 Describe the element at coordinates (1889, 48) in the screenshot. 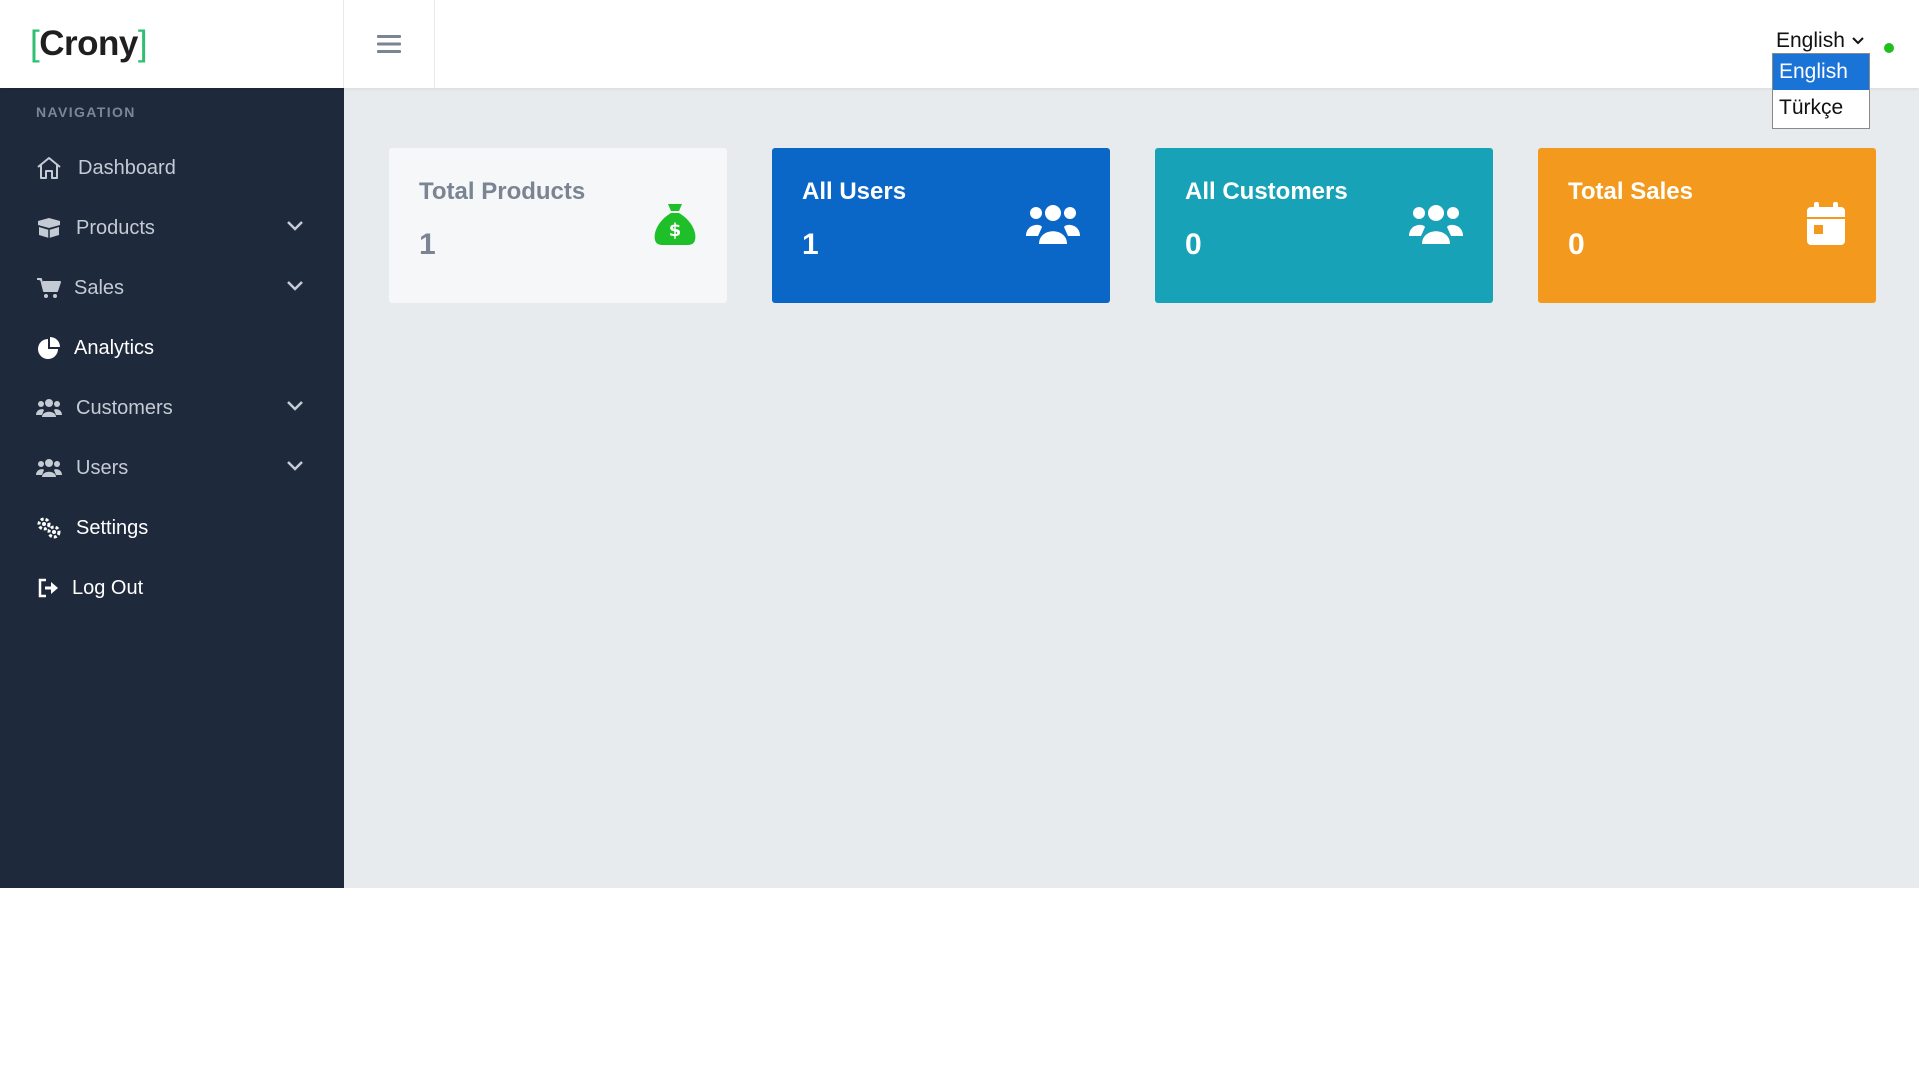

I see `online-status-dot` at that location.